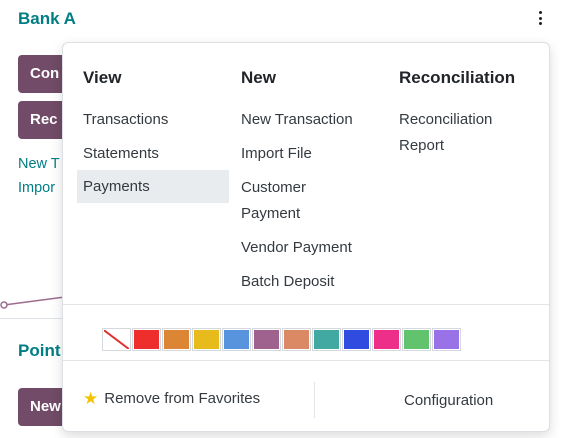 The width and height of the screenshot is (564, 438). I want to click on view-heading: View, so click(102, 77).